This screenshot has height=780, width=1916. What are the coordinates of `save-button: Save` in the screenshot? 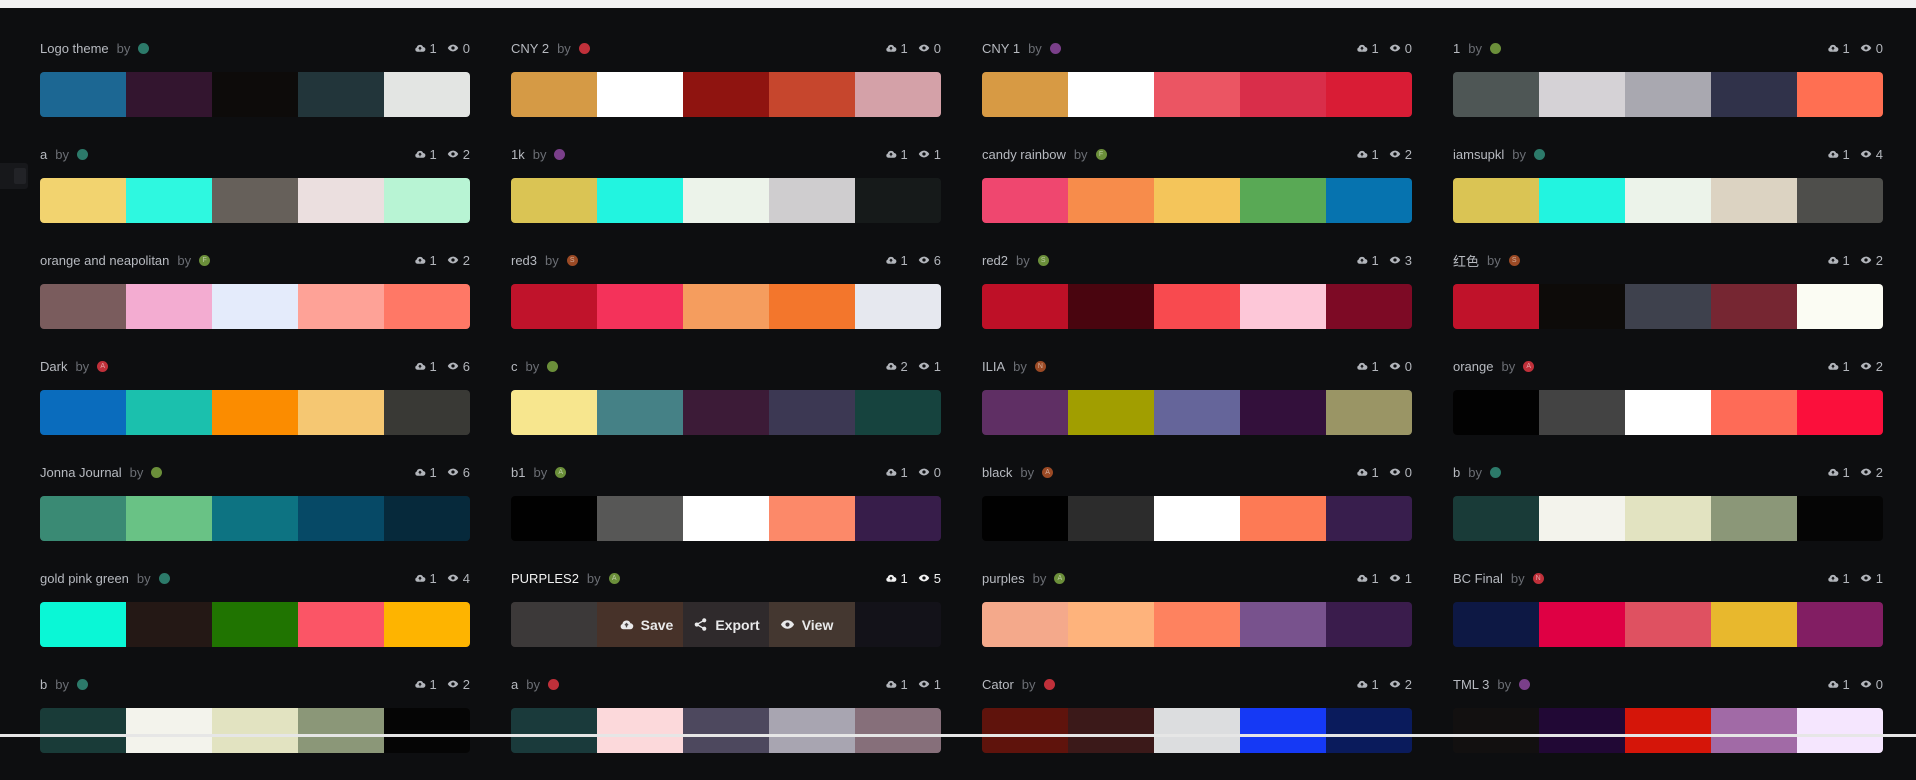 It's located at (646, 625).